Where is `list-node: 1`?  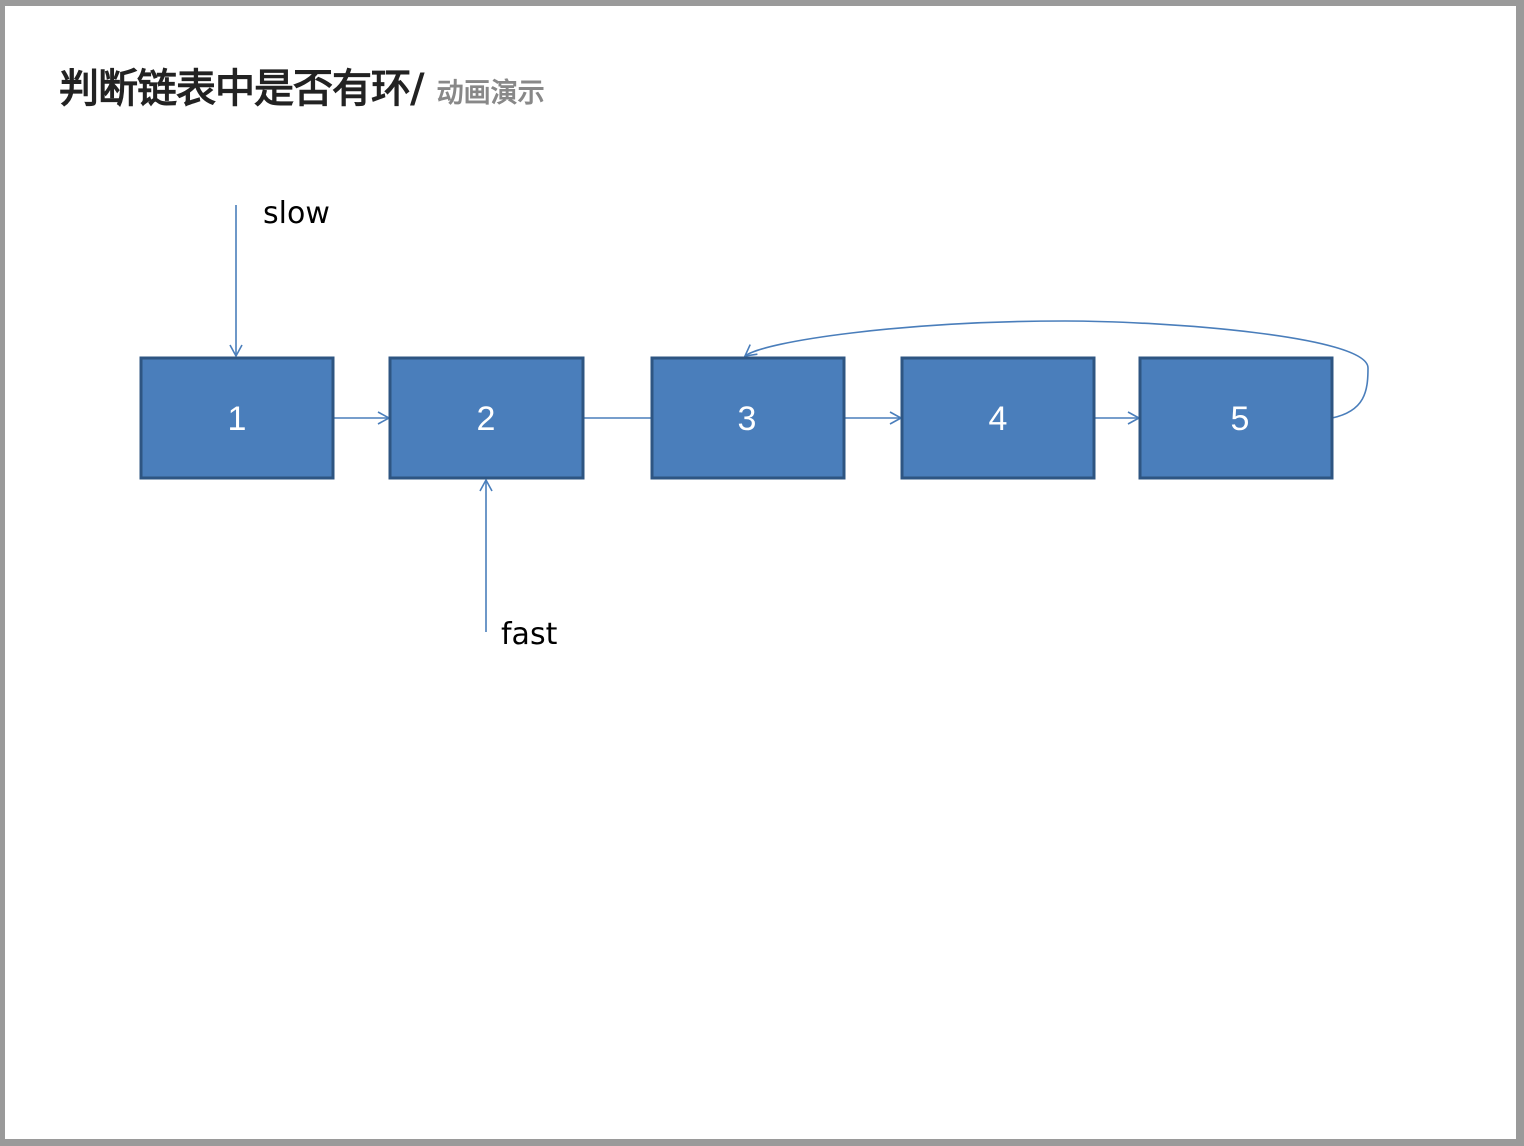 list-node: 1 is located at coordinates (237, 418).